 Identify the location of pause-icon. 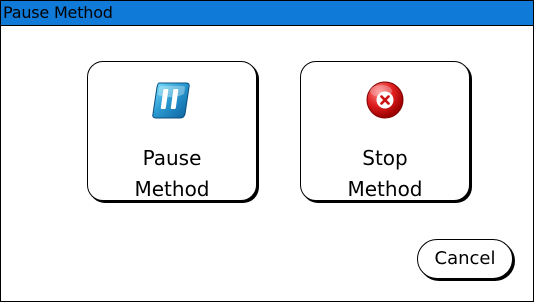
(171, 100).